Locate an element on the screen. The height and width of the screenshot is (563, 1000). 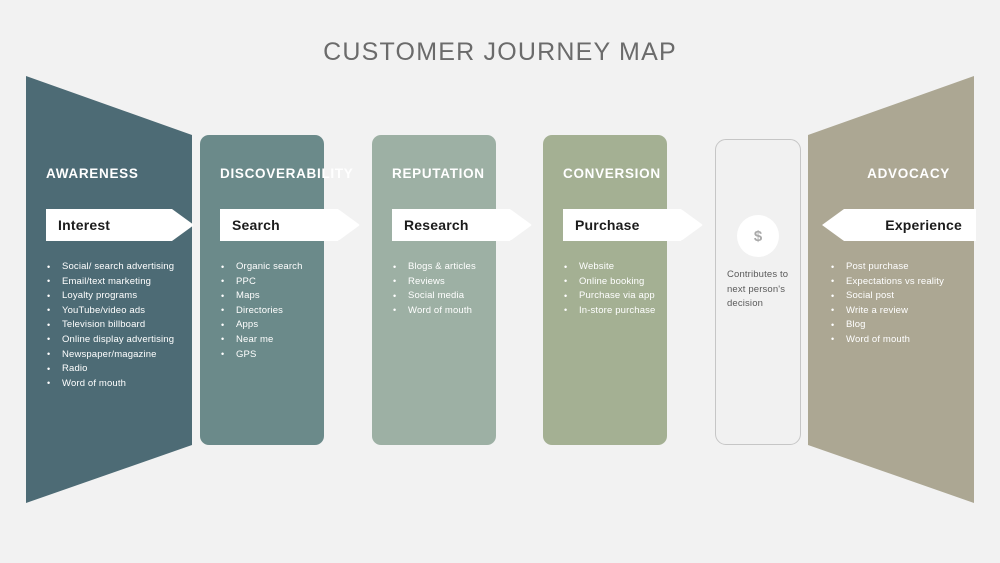
stage-heading-reputation: REPUTATION is located at coordinates (438, 173).